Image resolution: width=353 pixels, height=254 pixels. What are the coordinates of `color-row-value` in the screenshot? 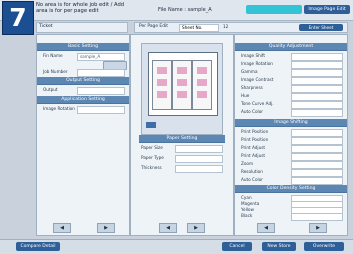 It's located at (317, 217).